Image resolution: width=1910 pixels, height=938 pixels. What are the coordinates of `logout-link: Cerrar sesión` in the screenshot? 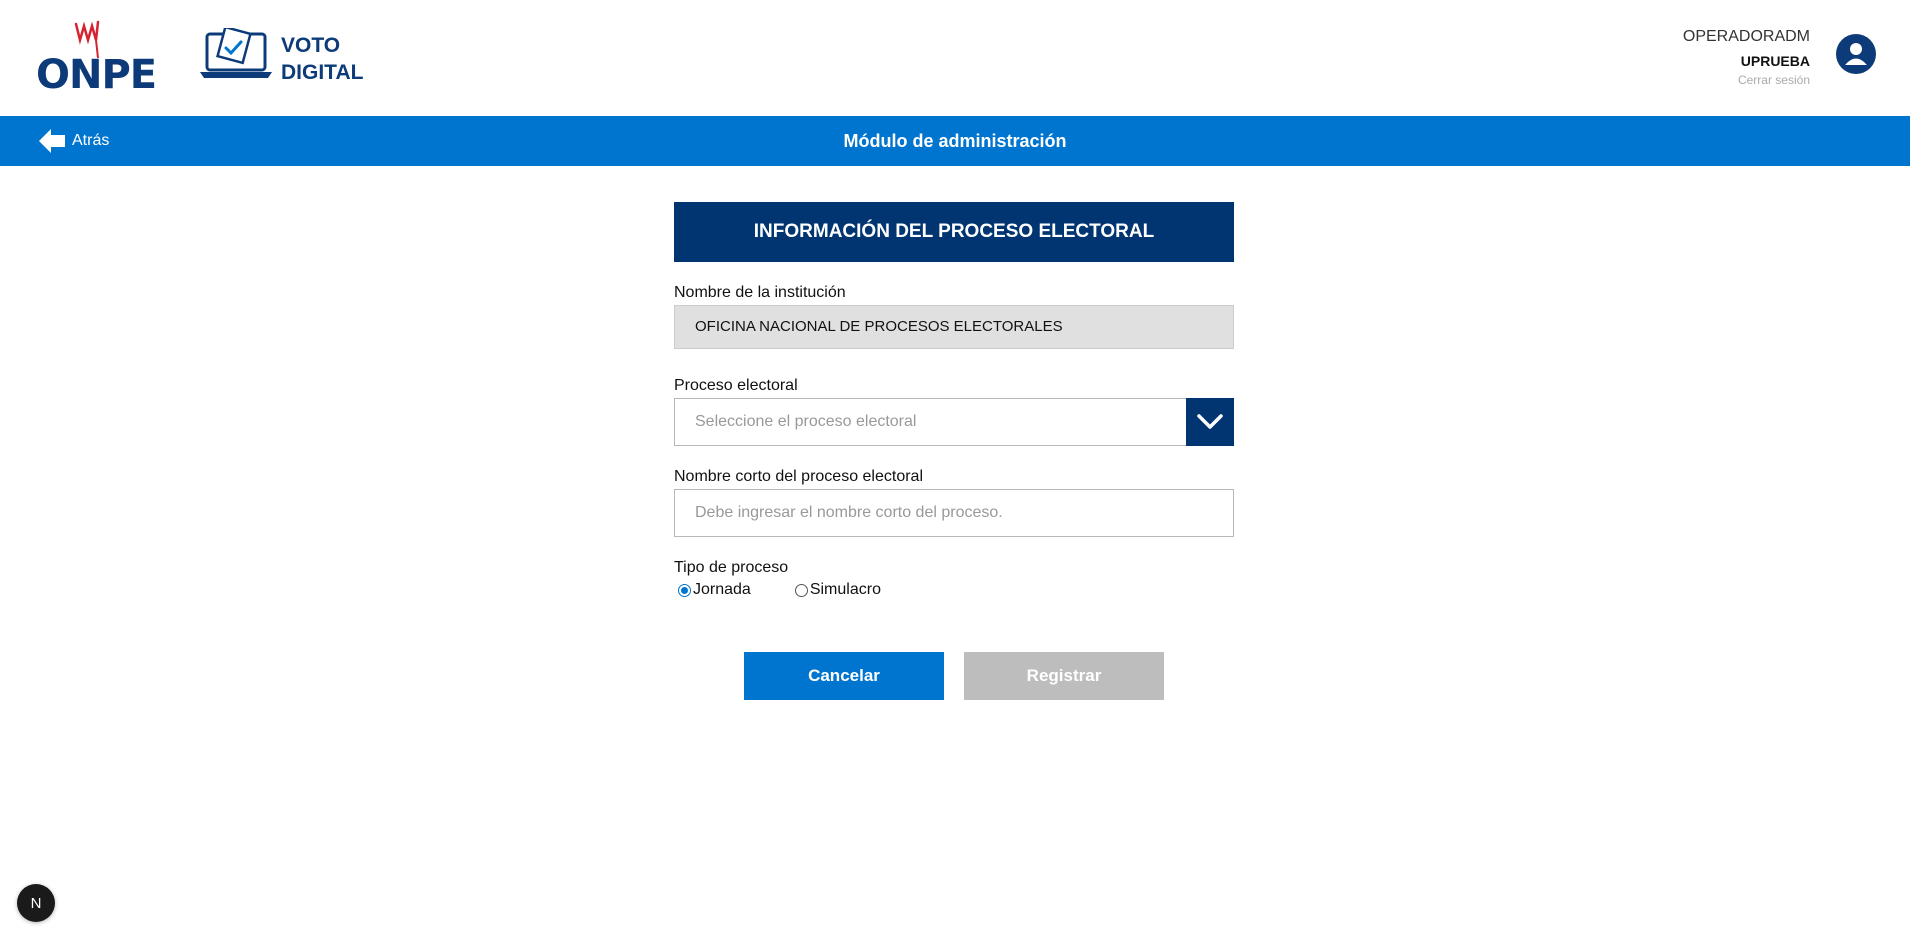 It's located at (1746, 80).